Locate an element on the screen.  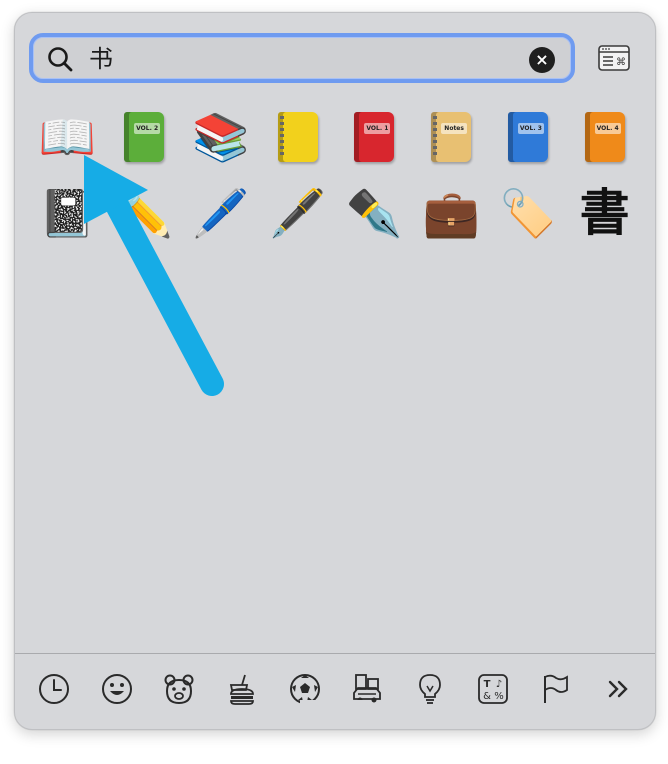
search-icon is located at coordinates (60, 59).